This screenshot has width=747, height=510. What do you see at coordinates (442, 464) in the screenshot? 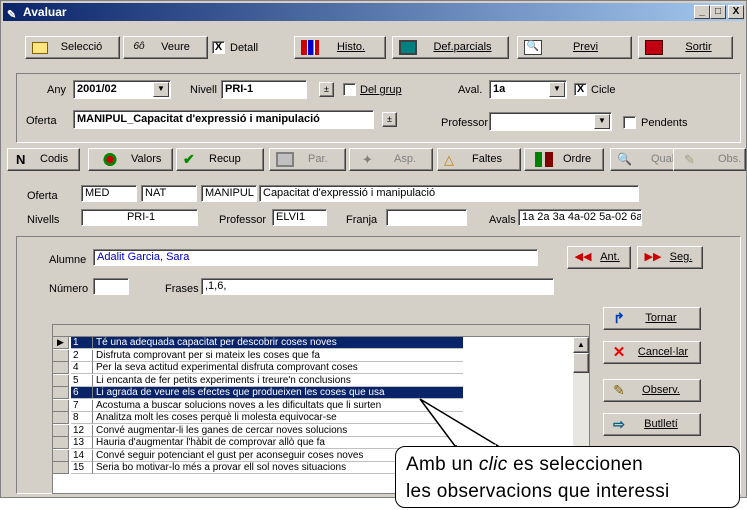
I see `callout-text-pre: Amb un` at bounding box center [442, 464].